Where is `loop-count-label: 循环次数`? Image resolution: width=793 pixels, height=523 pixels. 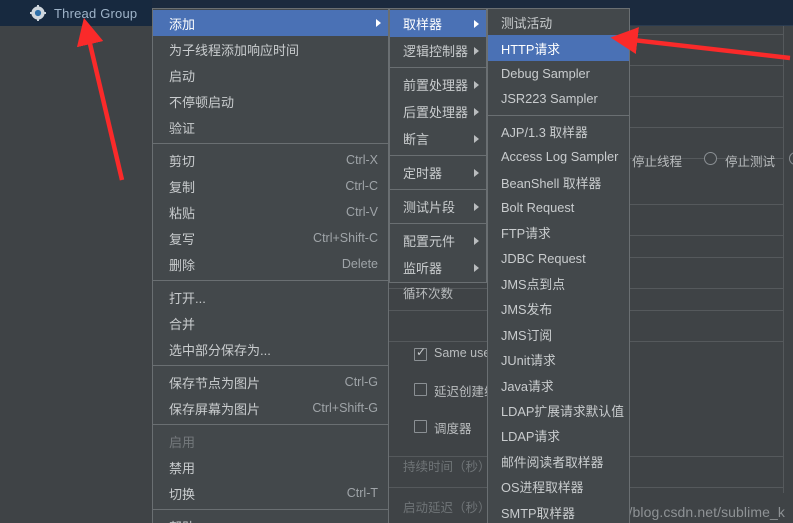
loop-count-label: 循环次数 is located at coordinates (428, 294).